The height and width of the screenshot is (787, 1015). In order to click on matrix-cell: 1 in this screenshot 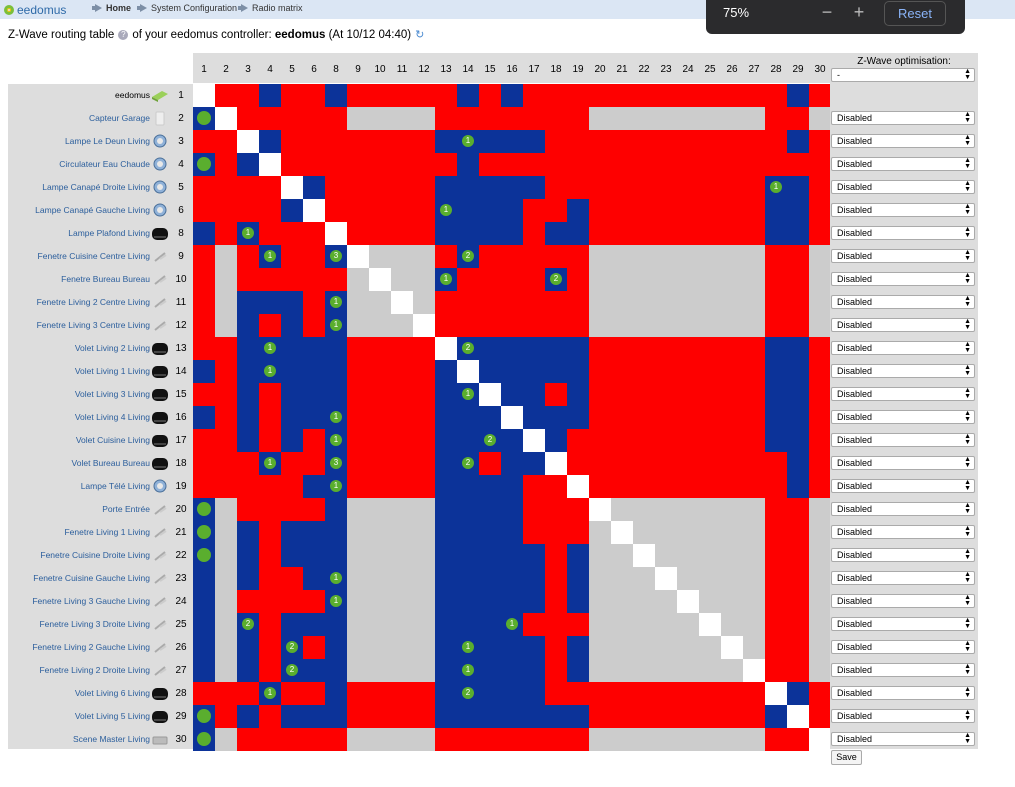, I will do `click(336, 325)`.